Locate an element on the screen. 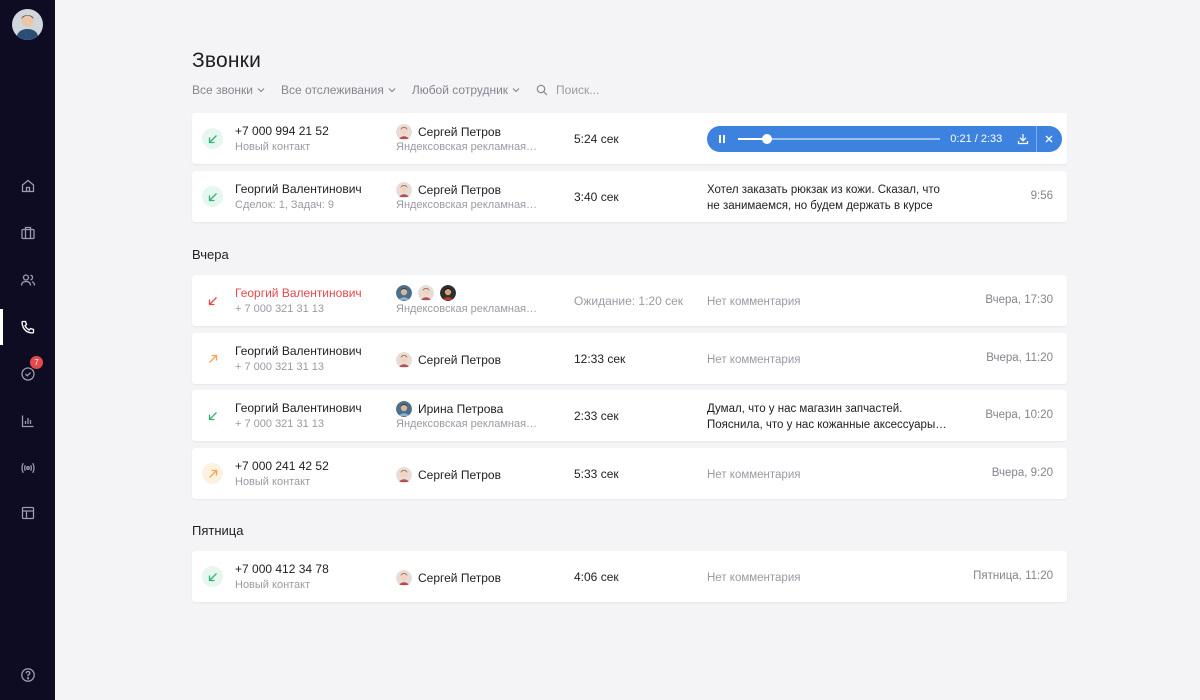 The image size is (1200, 700). nav-contacts is located at coordinates (27, 280).